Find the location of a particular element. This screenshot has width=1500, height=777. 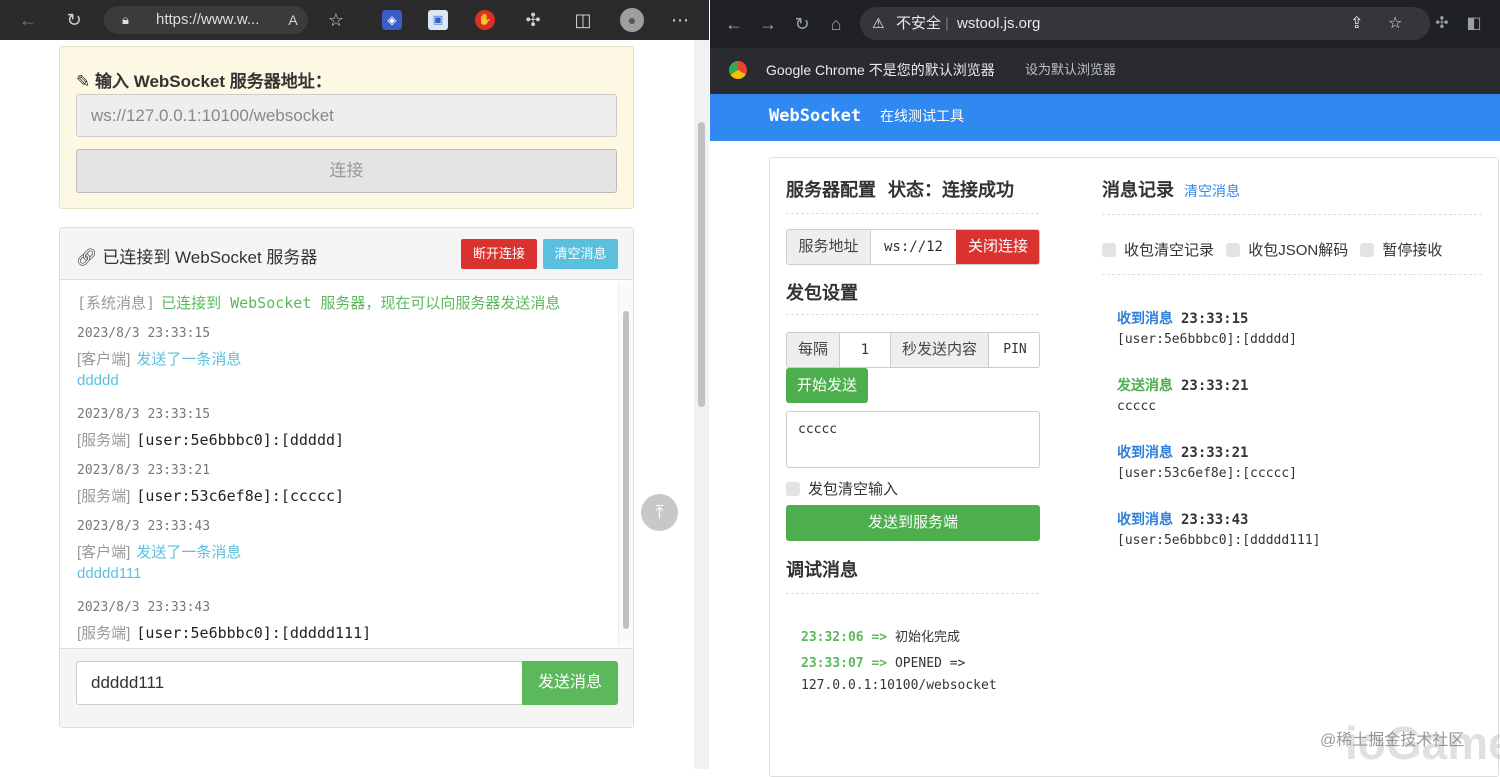

log-option: 收包清空记录 is located at coordinates (1158, 250).